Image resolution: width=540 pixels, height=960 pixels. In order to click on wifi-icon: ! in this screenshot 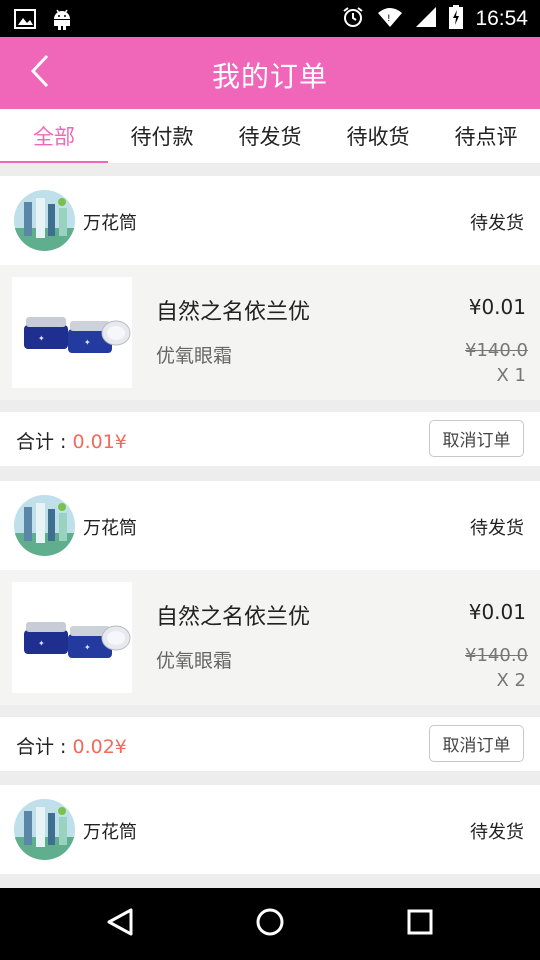, I will do `click(390, 19)`.